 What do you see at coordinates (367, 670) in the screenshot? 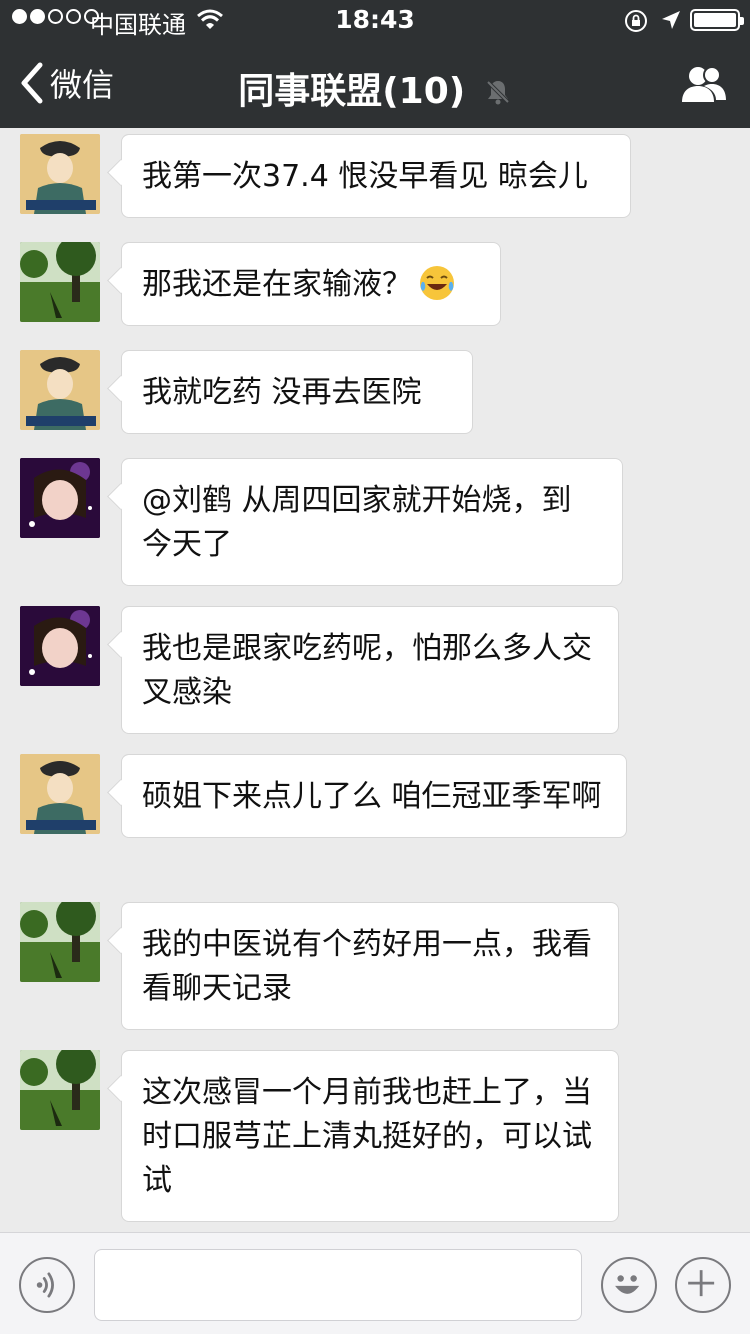
I see `message-text: 我也是跟家吃药呢，怕那么多人交叉感染` at bounding box center [367, 670].